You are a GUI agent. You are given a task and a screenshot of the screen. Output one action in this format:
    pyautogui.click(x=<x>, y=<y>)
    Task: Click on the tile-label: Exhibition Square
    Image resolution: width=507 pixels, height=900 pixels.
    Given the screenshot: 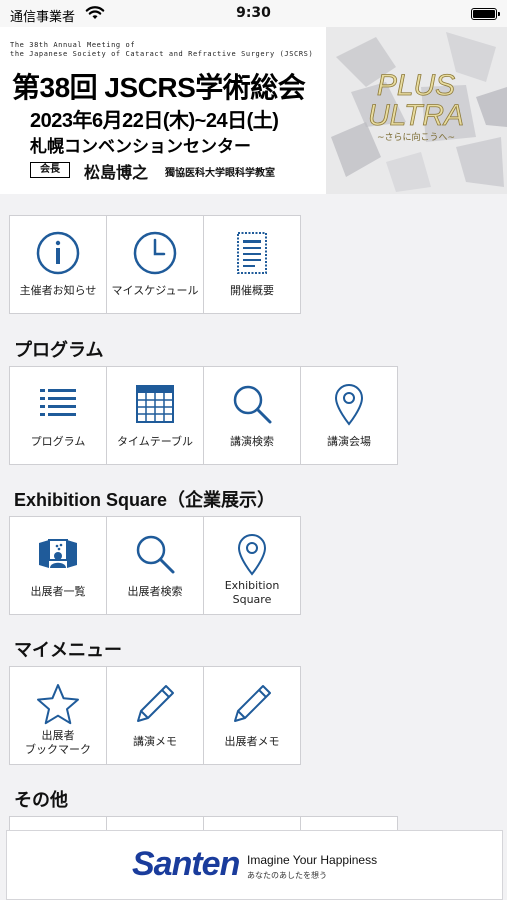 What is the action you would take?
    pyautogui.click(x=252, y=592)
    